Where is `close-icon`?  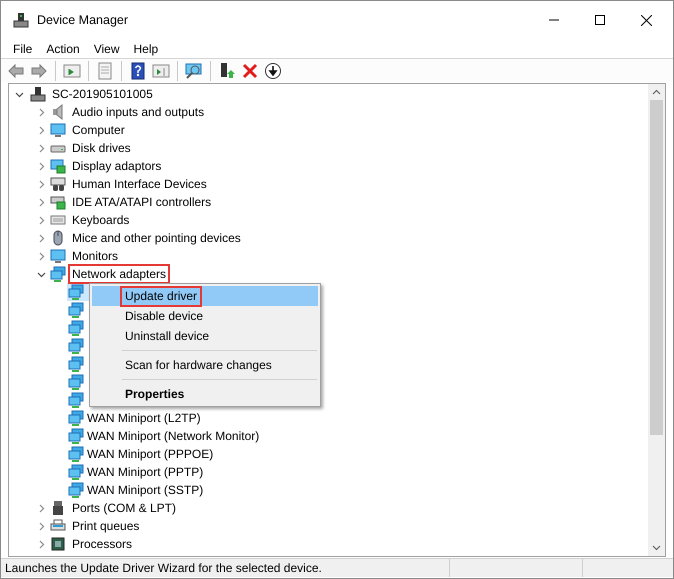 close-icon is located at coordinates (646, 20).